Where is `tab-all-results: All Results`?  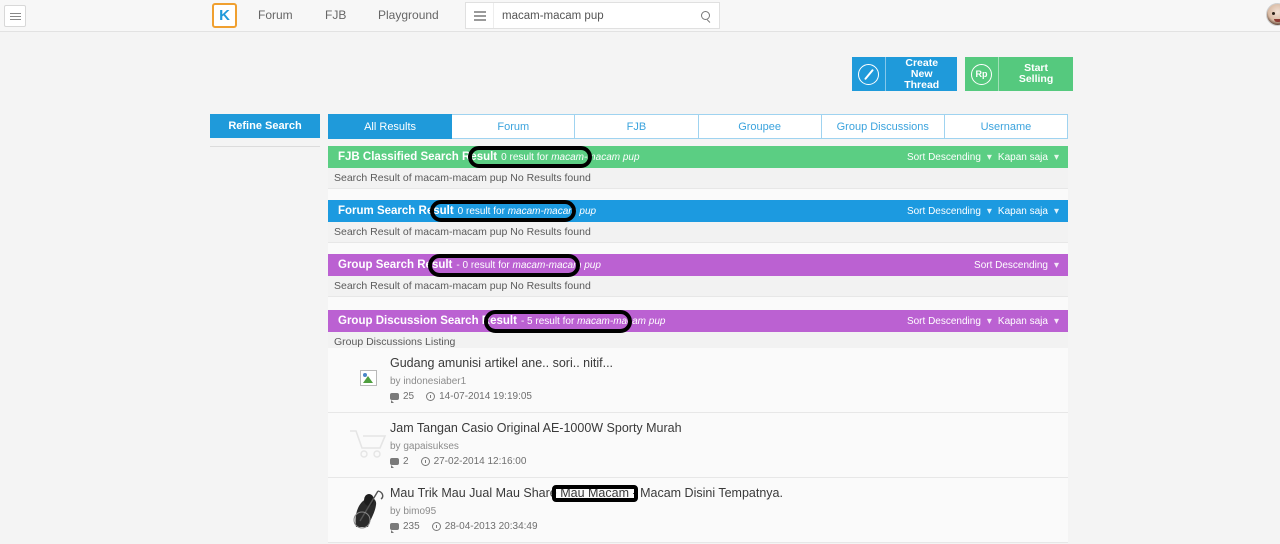
tab-all-results: All Results is located at coordinates (390, 126).